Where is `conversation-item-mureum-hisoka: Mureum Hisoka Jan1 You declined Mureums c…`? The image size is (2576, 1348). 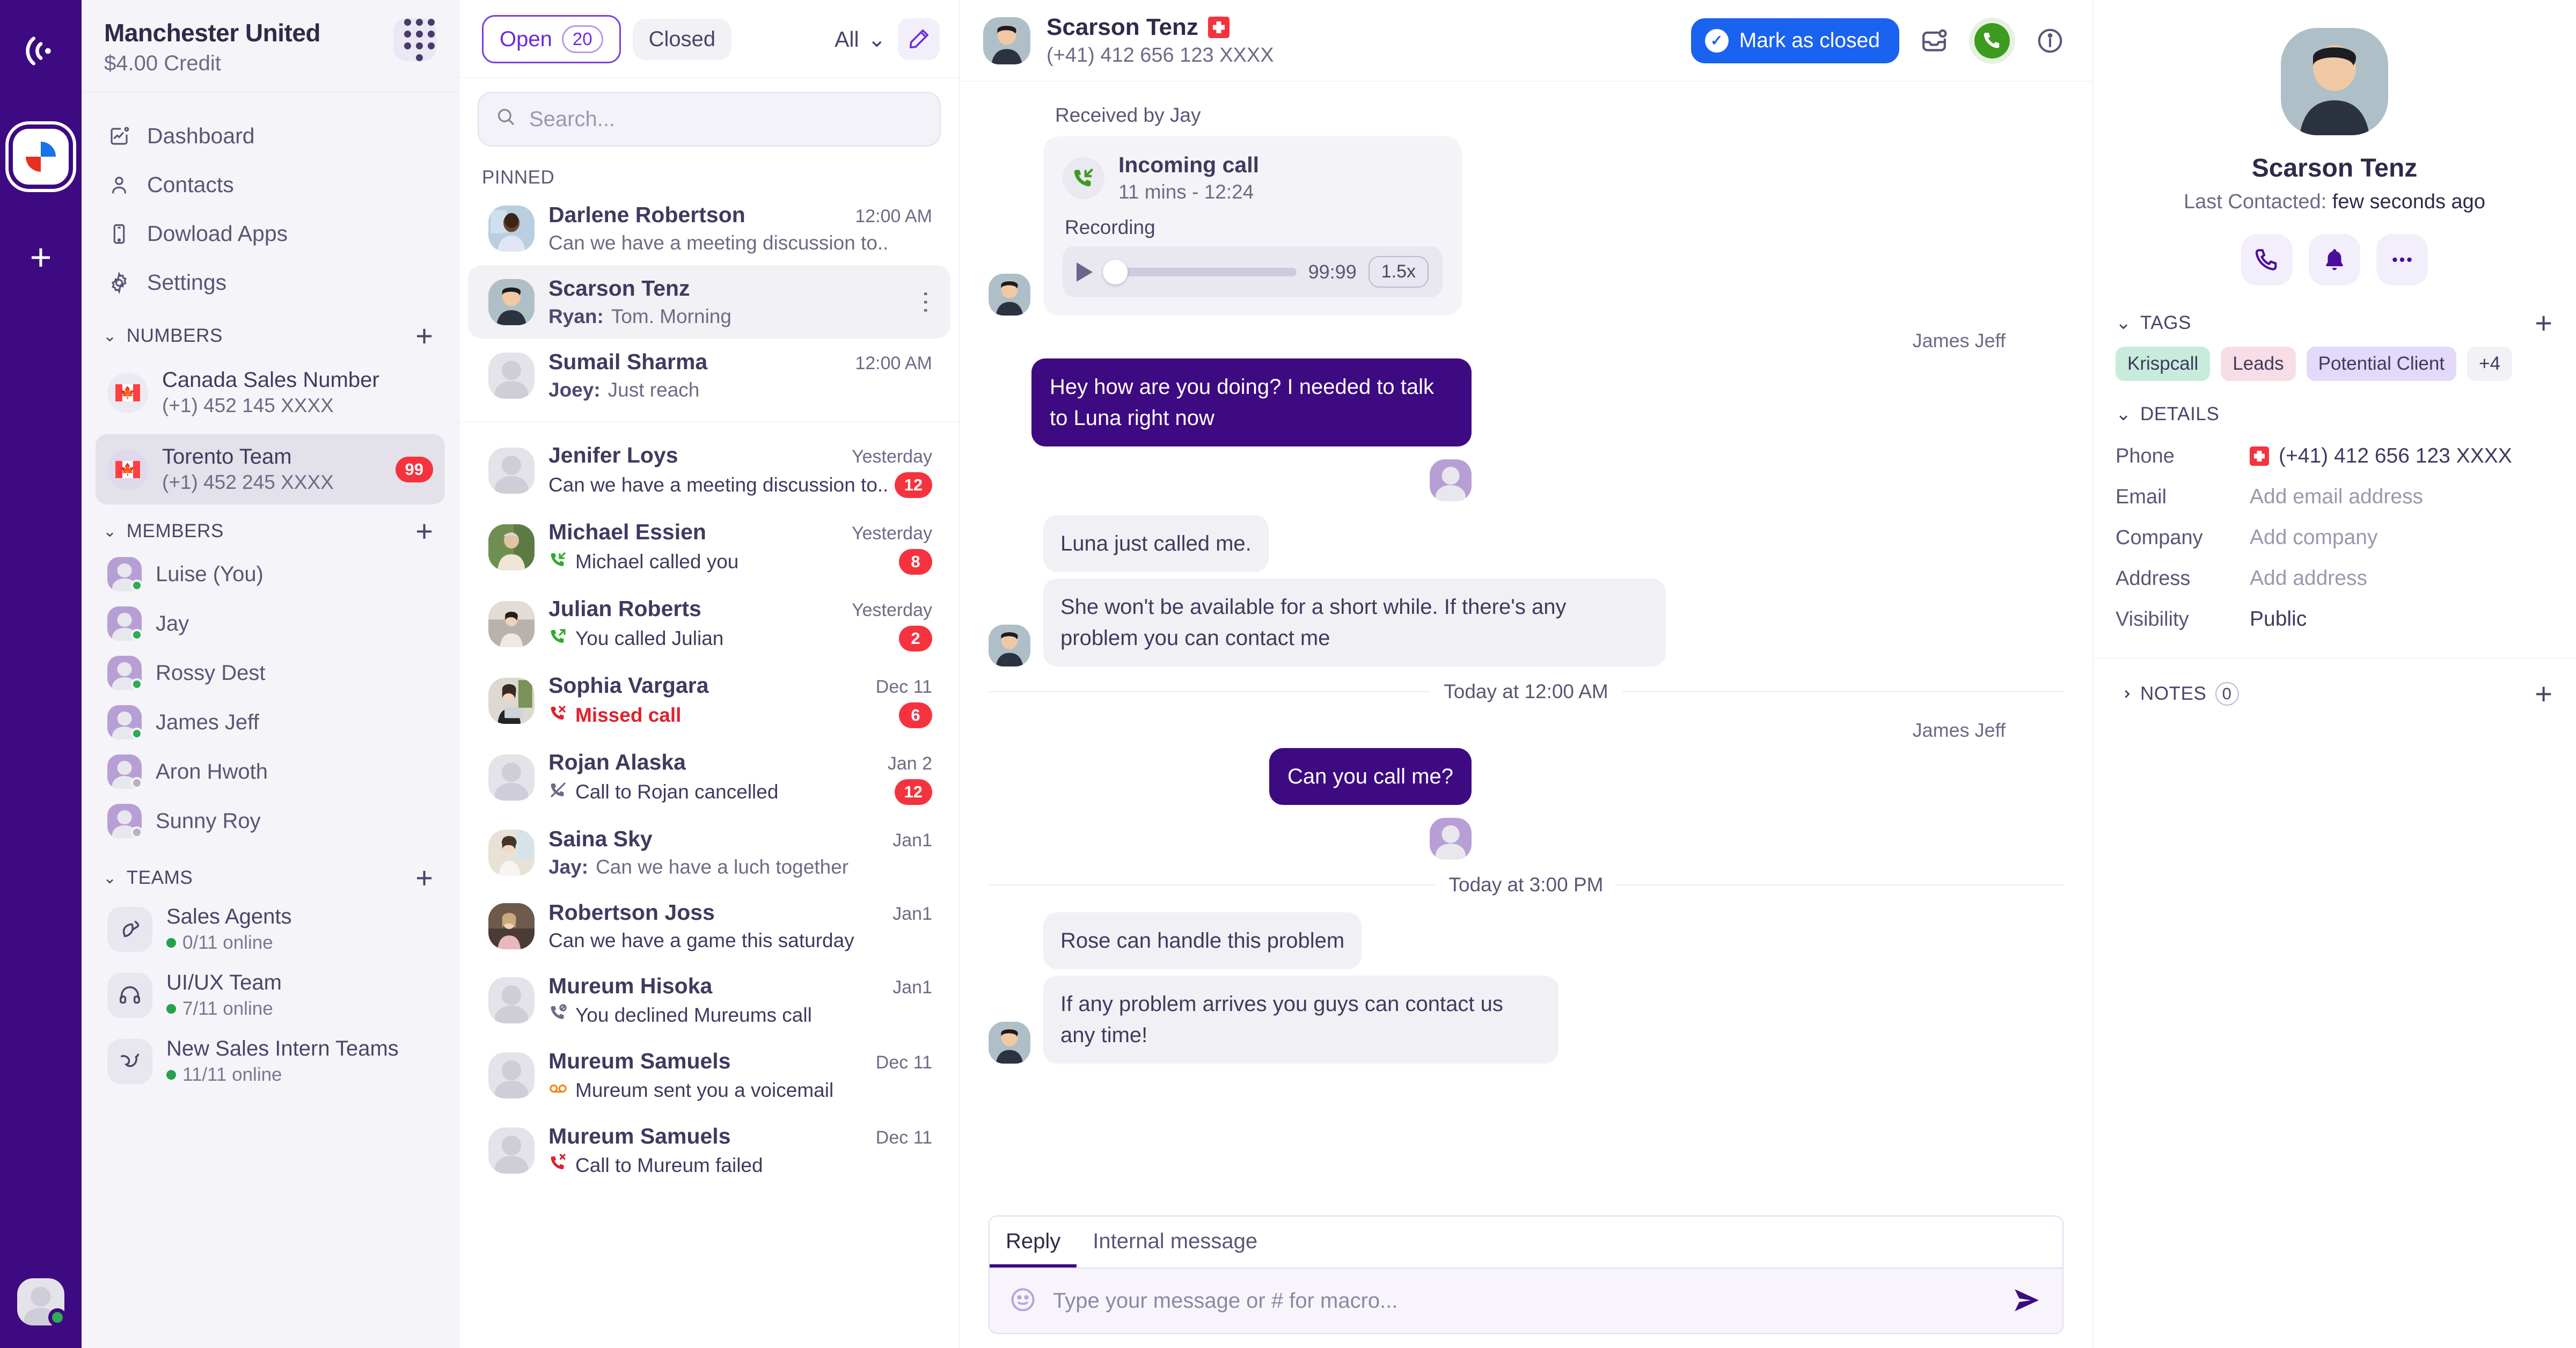
conversation-item-mureum-hisoka: Mureum Hisoka Jan1 You declined Mureums c… is located at coordinates (709, 1000).